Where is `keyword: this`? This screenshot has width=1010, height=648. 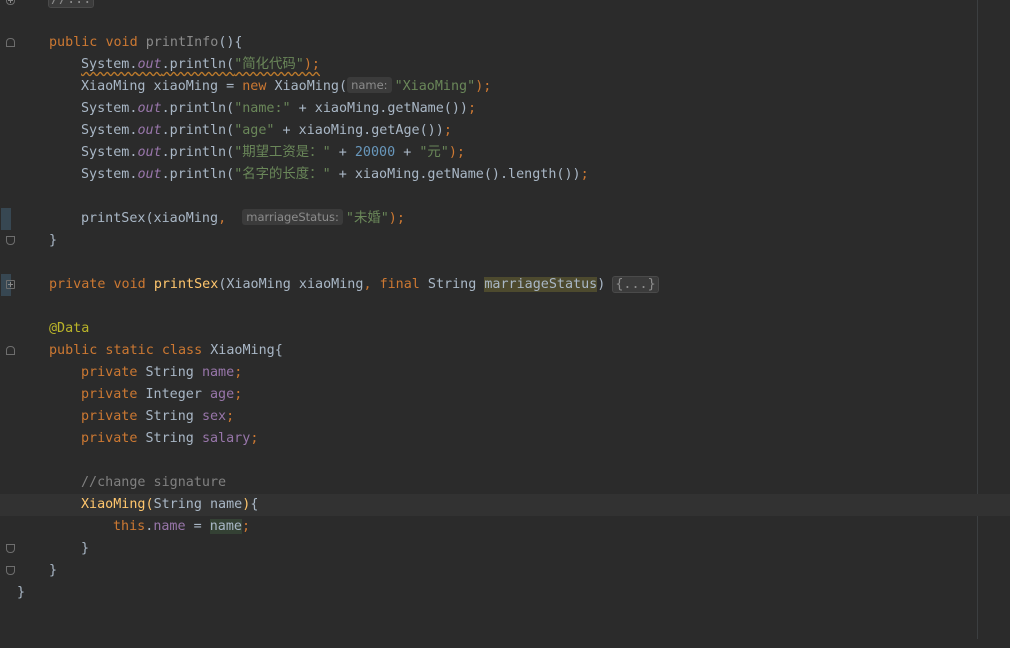 keyword: this is located at coordinates (129, 526).